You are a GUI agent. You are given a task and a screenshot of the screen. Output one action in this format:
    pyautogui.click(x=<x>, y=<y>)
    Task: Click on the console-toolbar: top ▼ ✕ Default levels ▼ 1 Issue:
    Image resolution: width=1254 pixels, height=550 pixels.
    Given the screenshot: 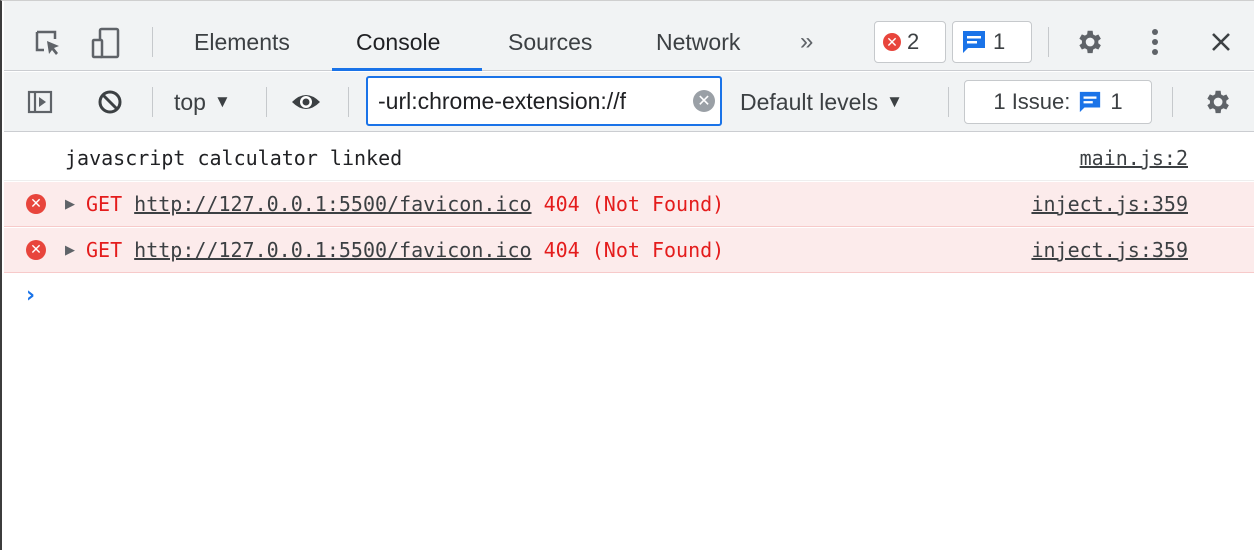 What is the action you would take?
    pyautogui.click(x=629, y=102)
    